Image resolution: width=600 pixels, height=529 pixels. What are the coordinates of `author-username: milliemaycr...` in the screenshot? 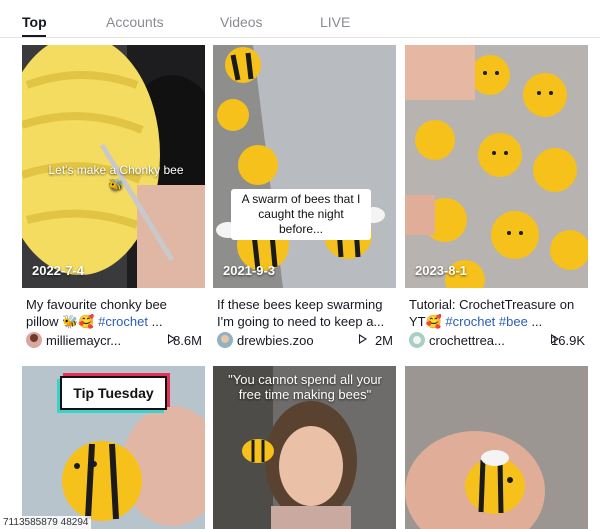 It's located at (83, 340).